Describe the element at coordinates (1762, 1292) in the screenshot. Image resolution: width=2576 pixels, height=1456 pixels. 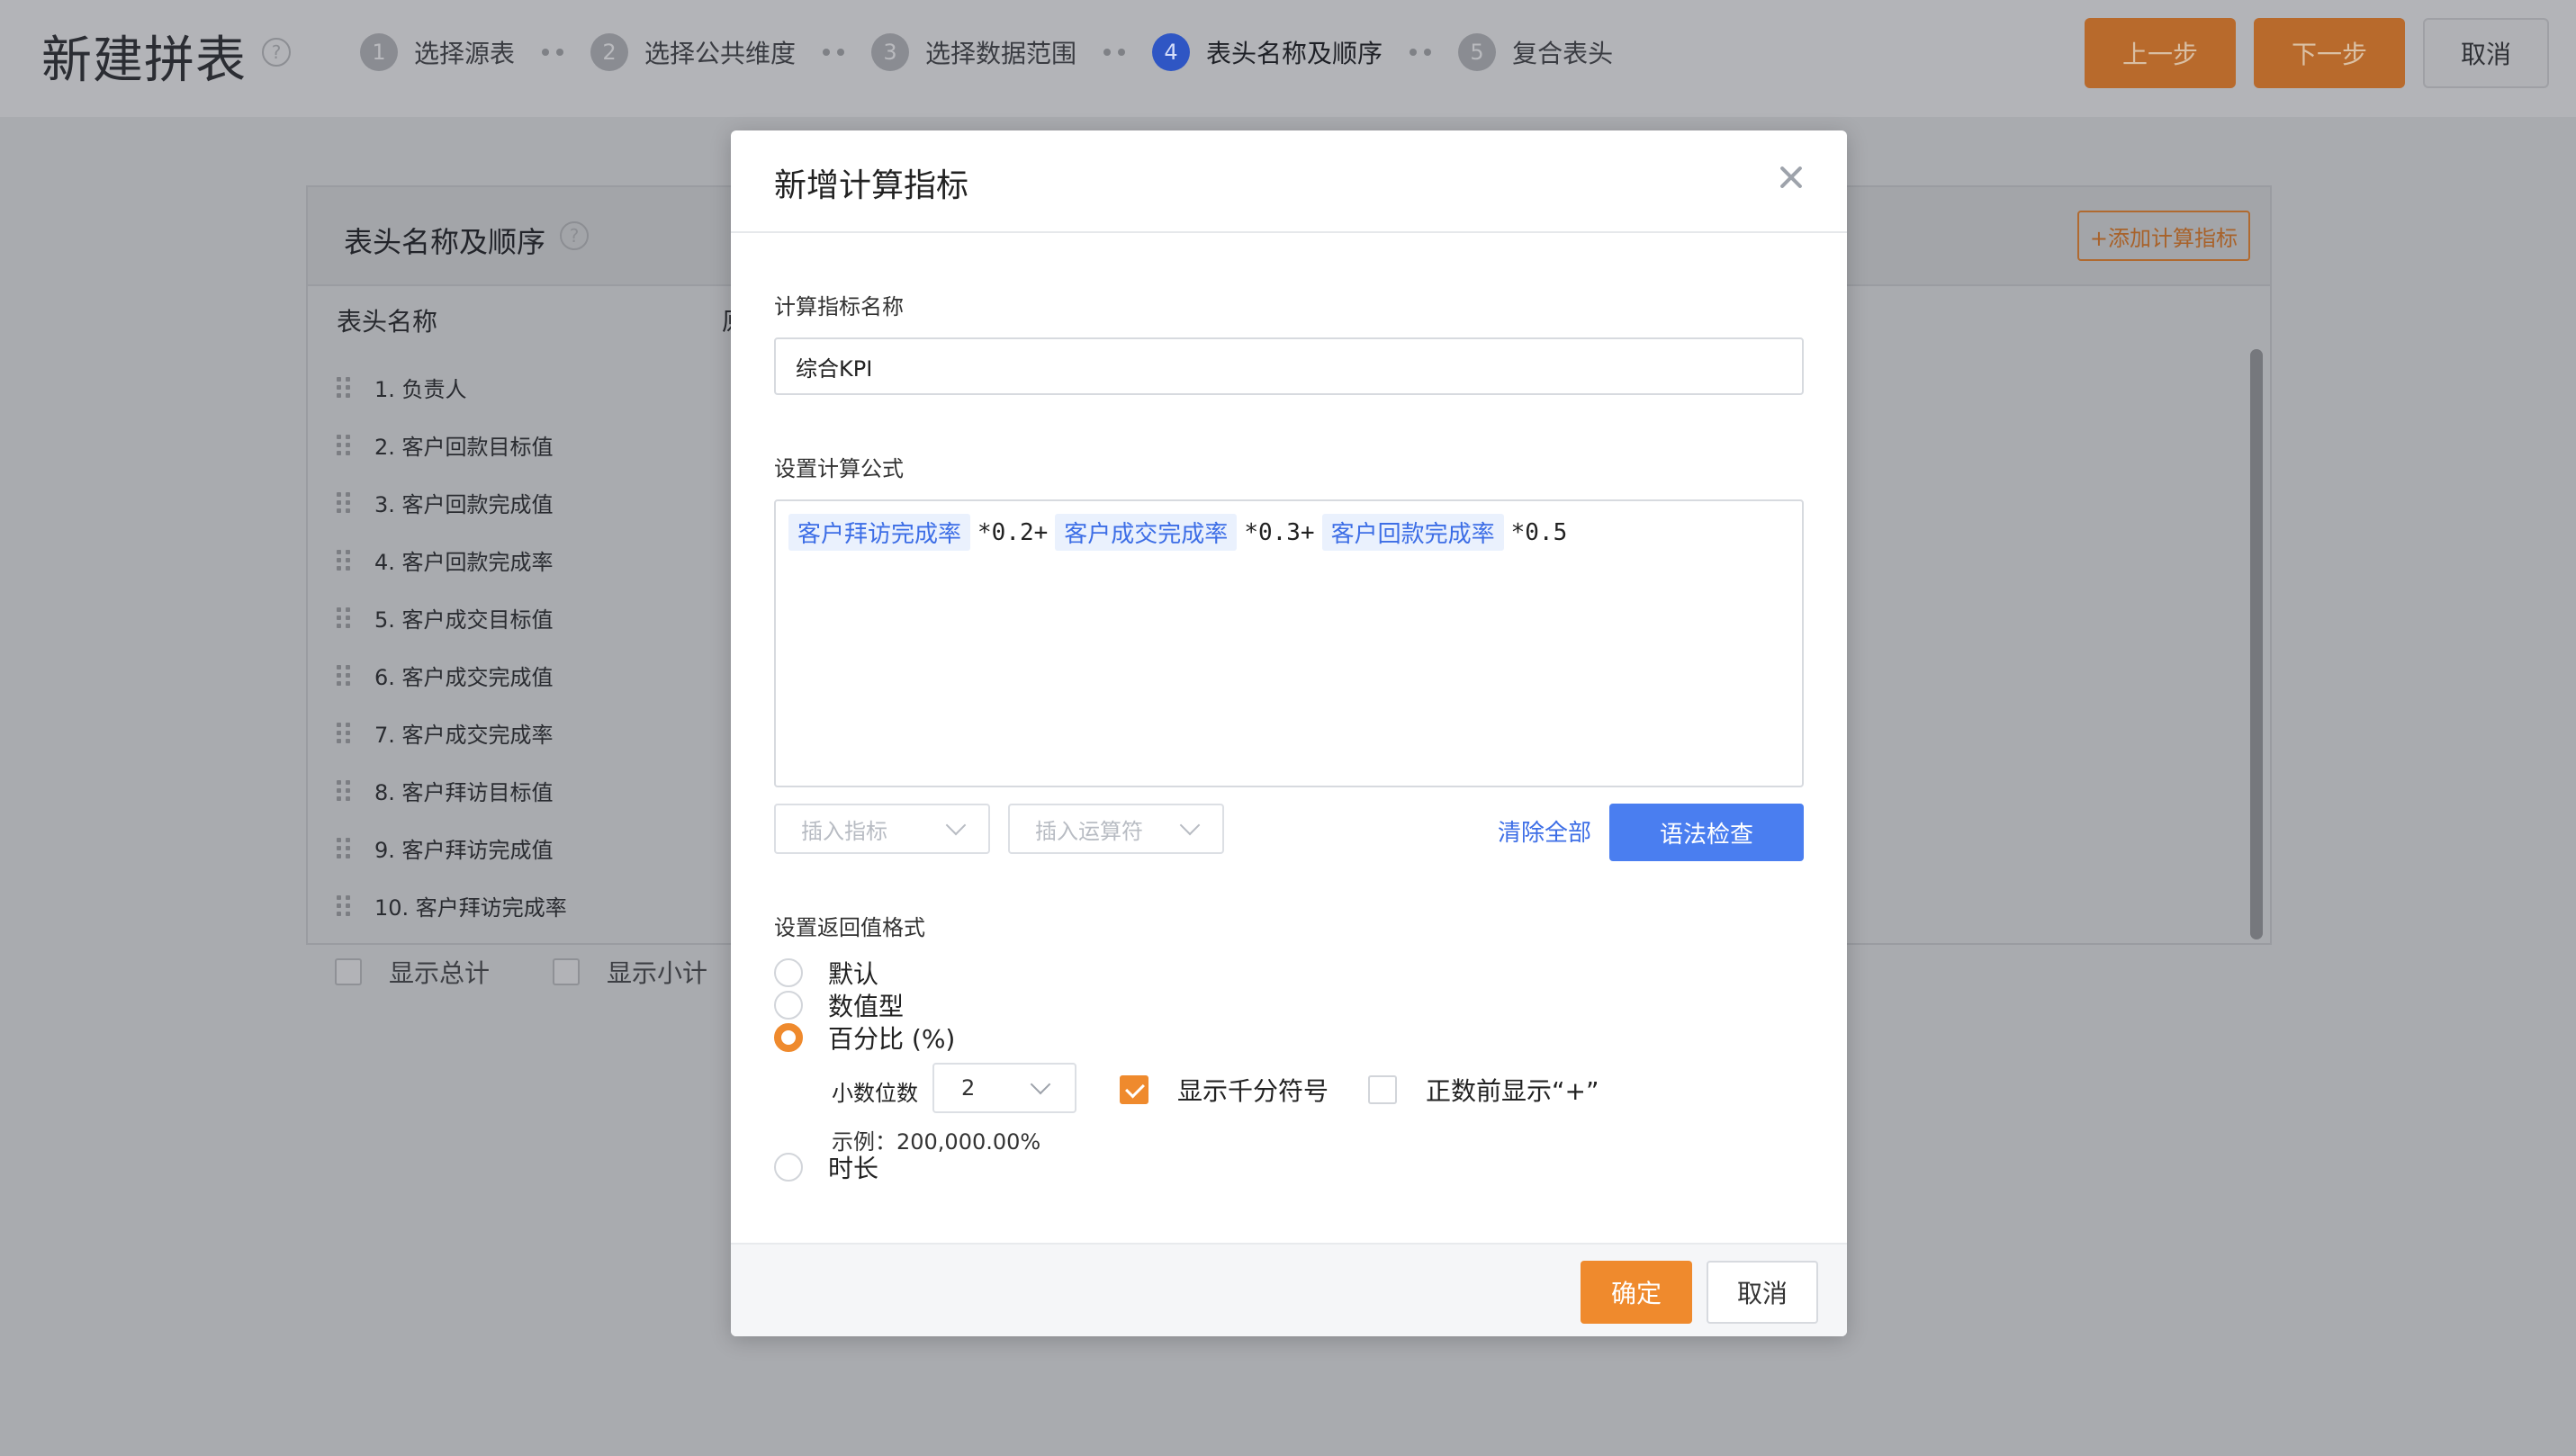
I see `dialog-cancel-button: 取消` at that location.